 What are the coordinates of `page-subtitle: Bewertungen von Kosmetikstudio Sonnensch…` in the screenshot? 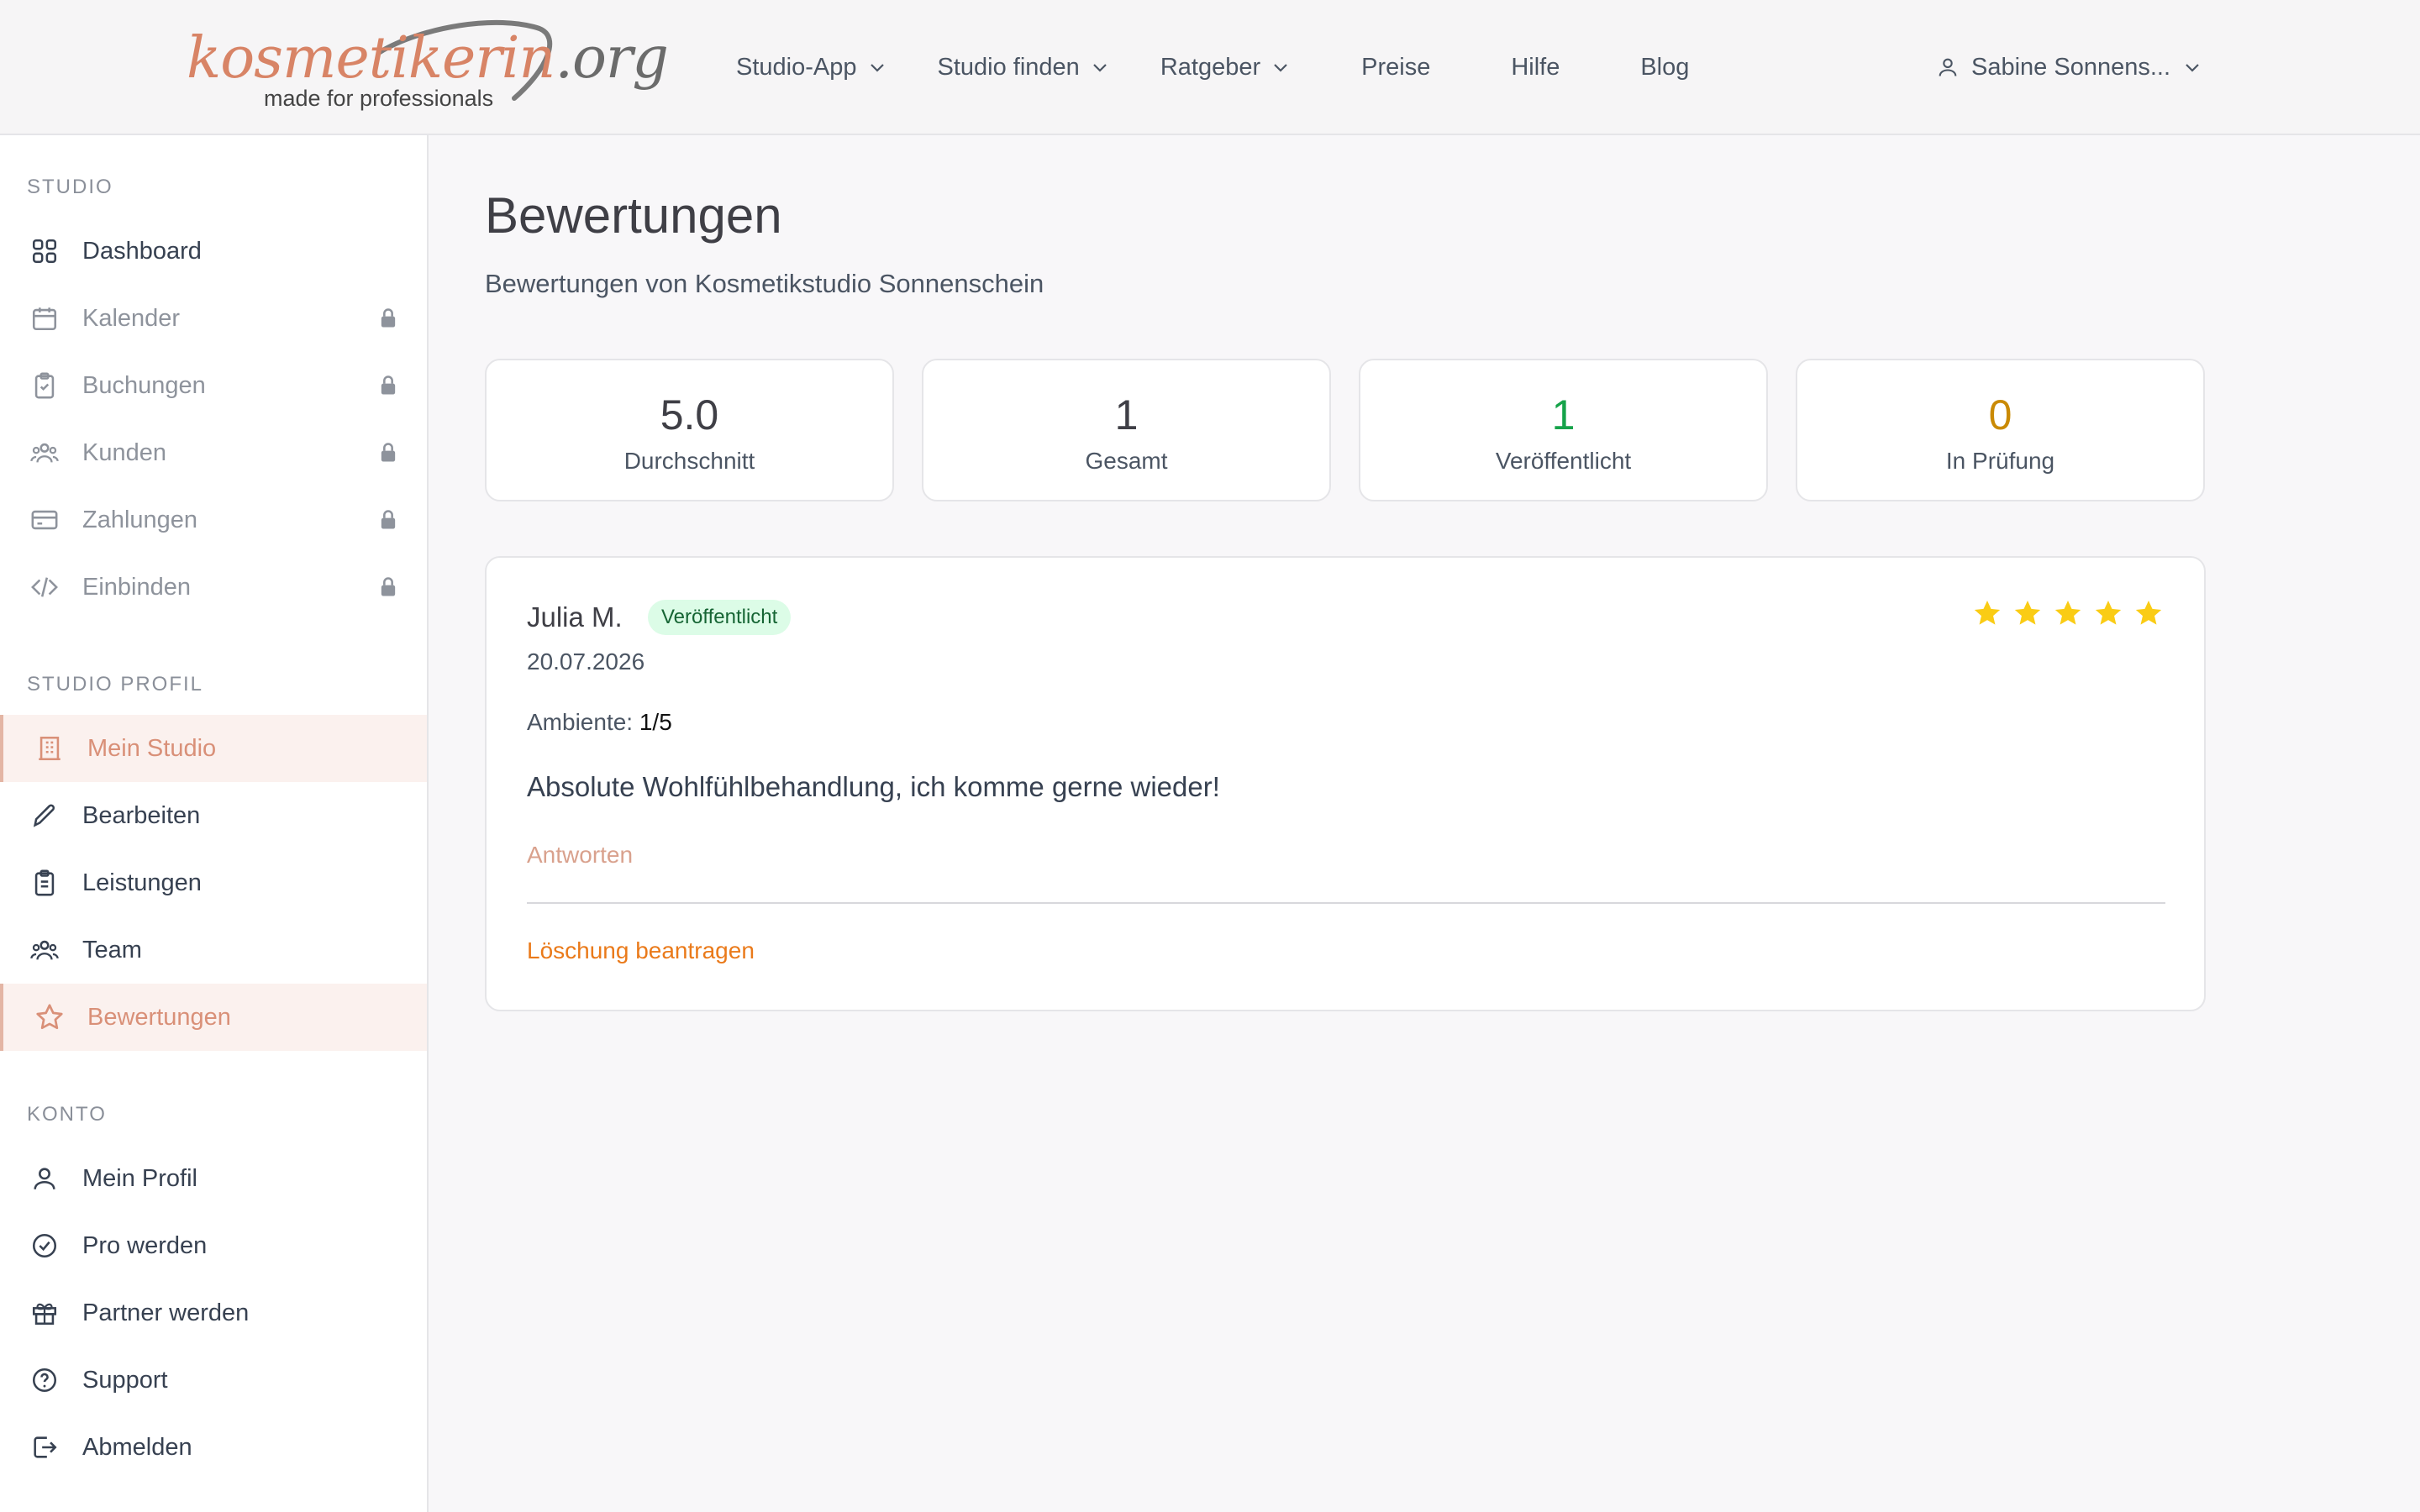 It's located at (764, 283).